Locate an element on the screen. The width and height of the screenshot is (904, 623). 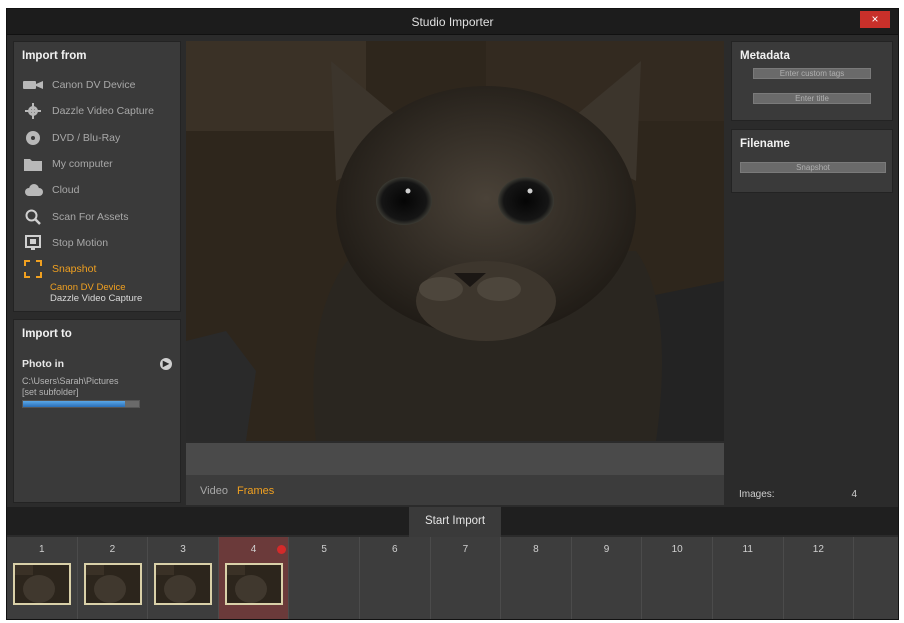
source-canon-dv-device: Canon DV Device is located at coordinates (97, 85).